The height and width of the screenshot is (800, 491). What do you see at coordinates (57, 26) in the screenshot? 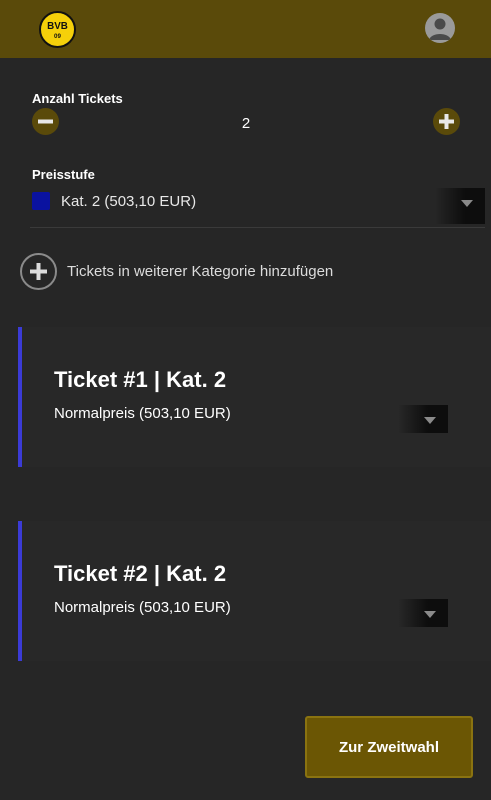
I see `logo-text-top: BVB` at bounding box center [57, 26].